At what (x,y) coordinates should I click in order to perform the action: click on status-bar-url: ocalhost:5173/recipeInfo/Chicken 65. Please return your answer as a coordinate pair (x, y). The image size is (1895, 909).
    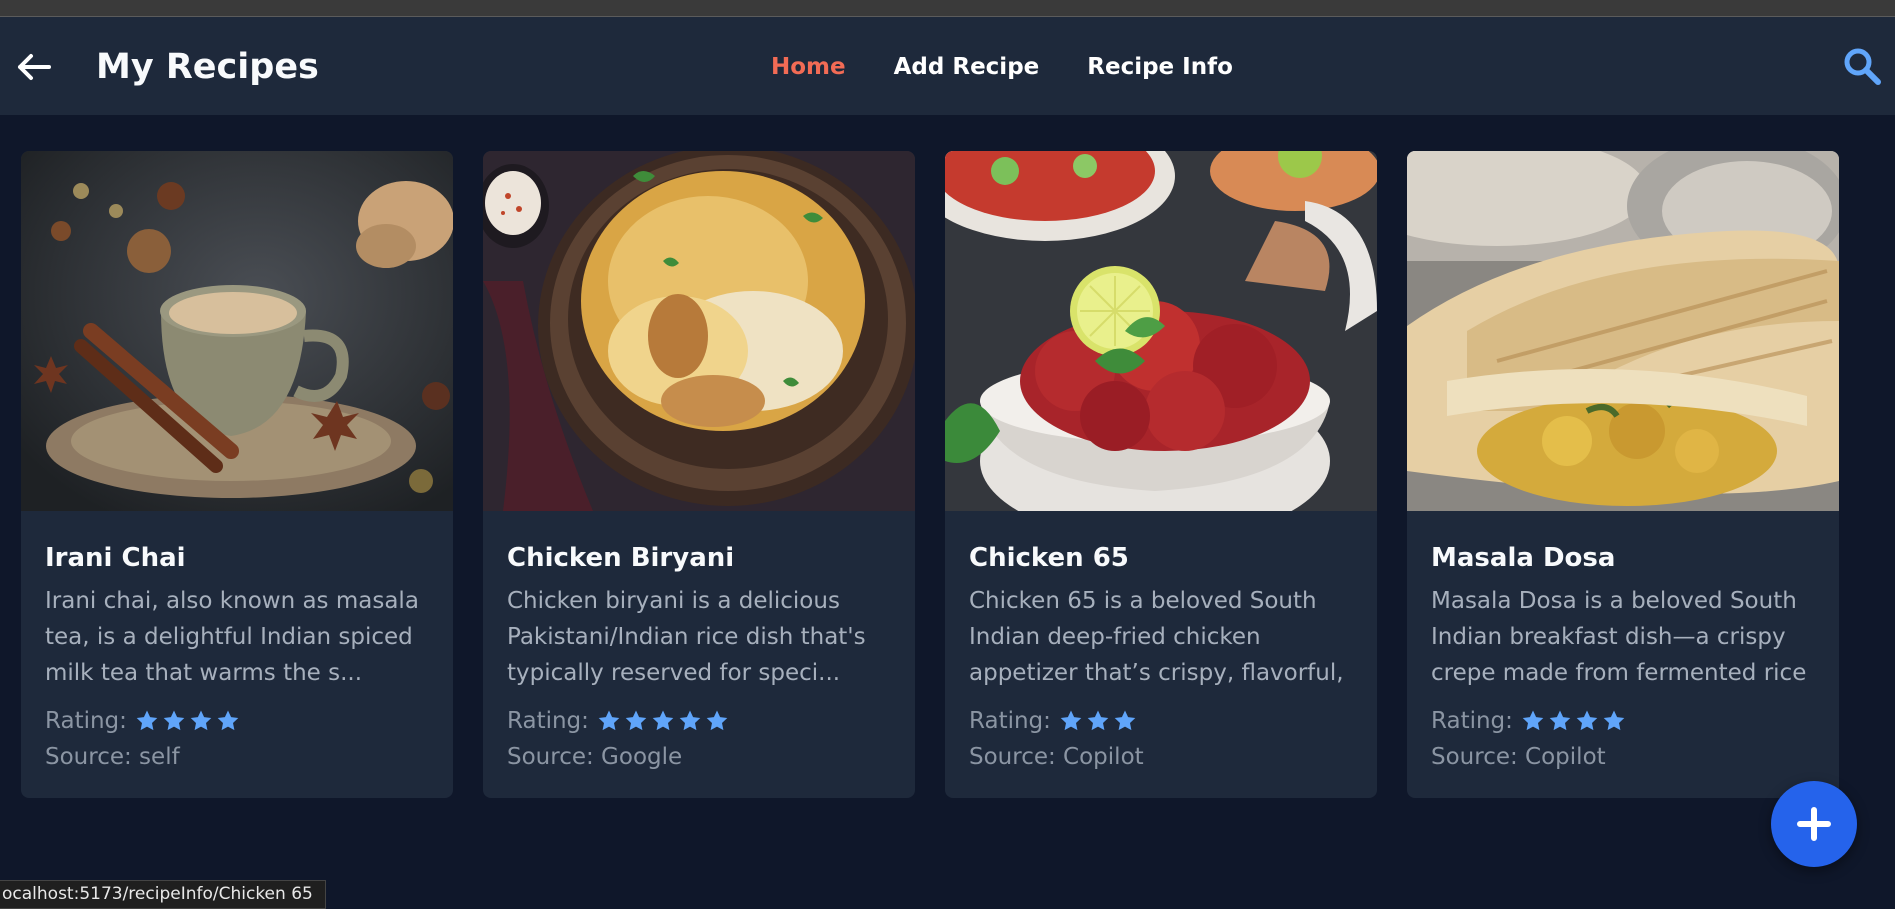
    Looking at the image, I should click on (163, 894).